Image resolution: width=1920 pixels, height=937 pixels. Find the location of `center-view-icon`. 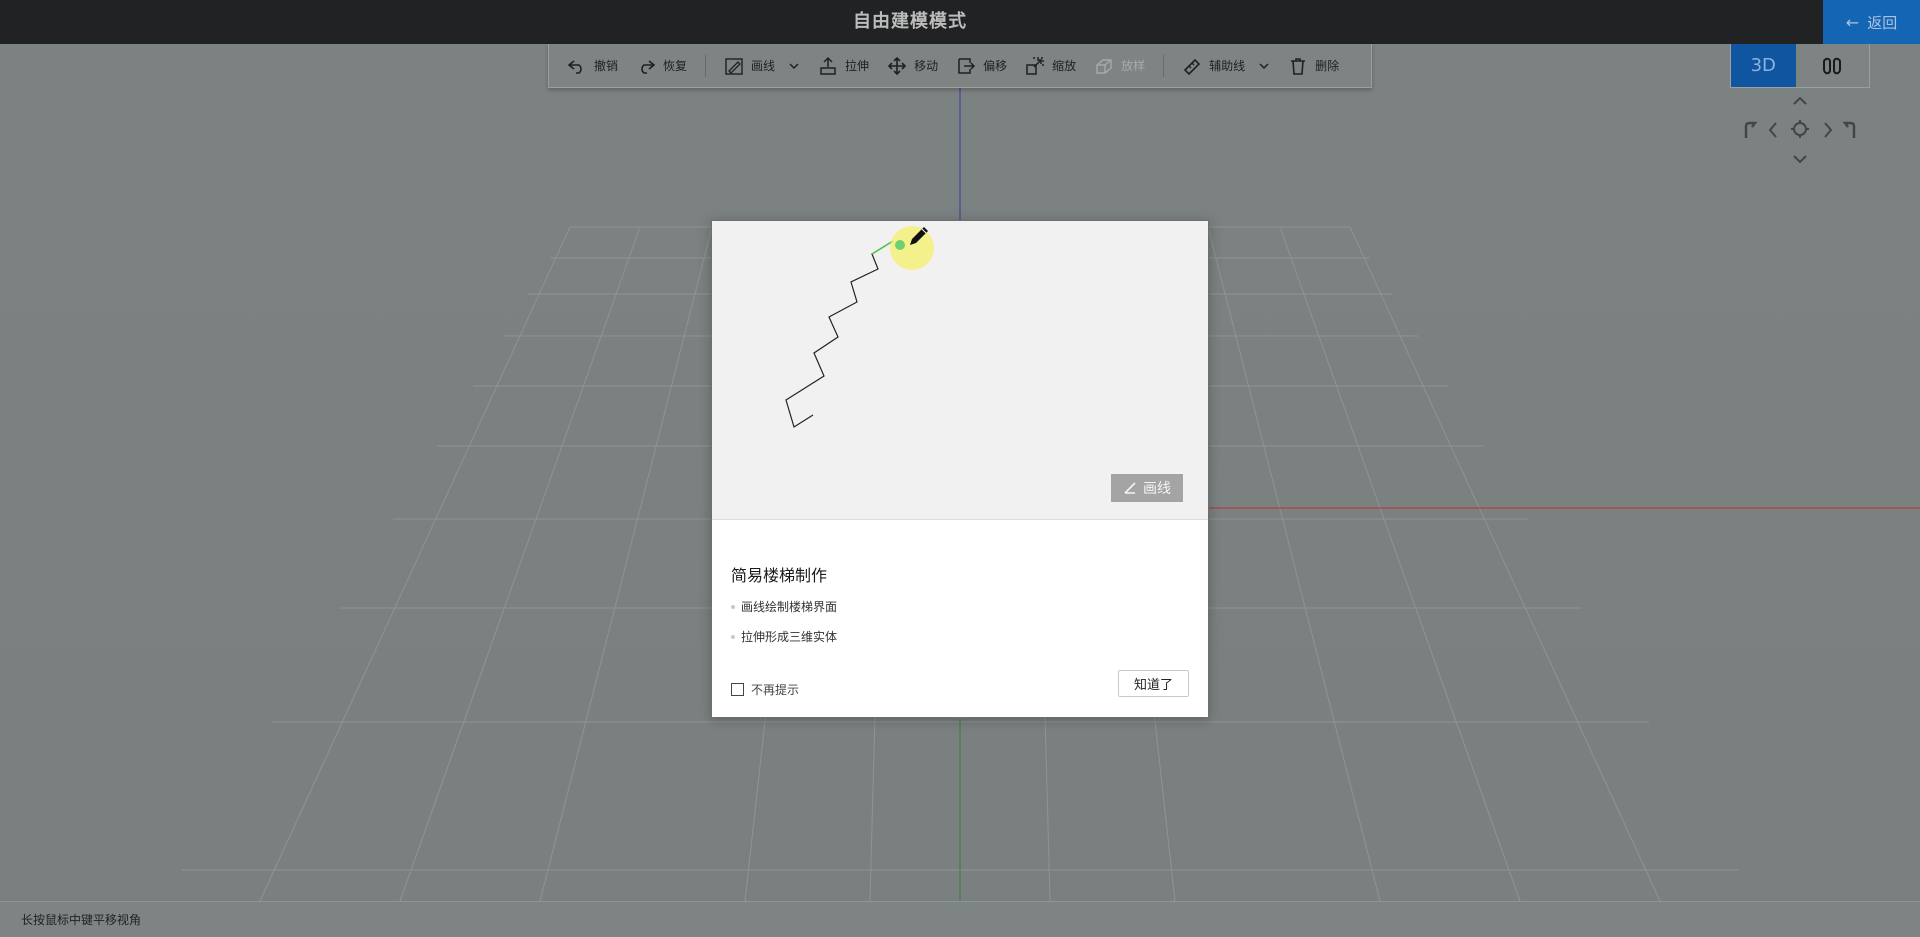

center-view-icon is located at coordinates (1800, 129).